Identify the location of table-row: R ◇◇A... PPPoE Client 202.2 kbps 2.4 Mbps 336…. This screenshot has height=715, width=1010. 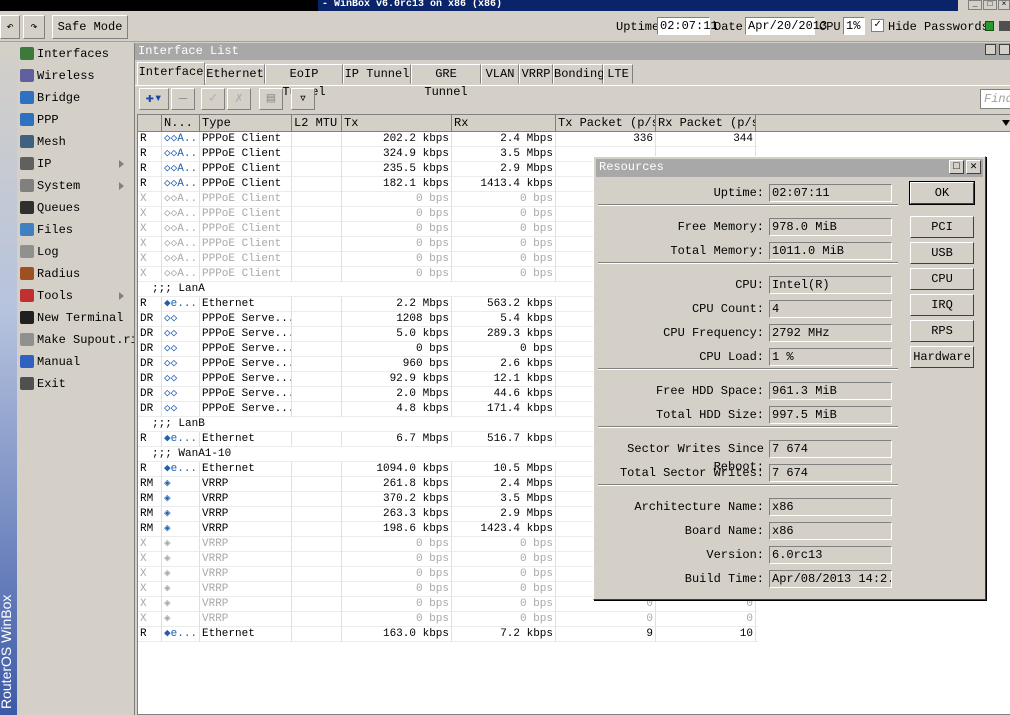
(448, 139).